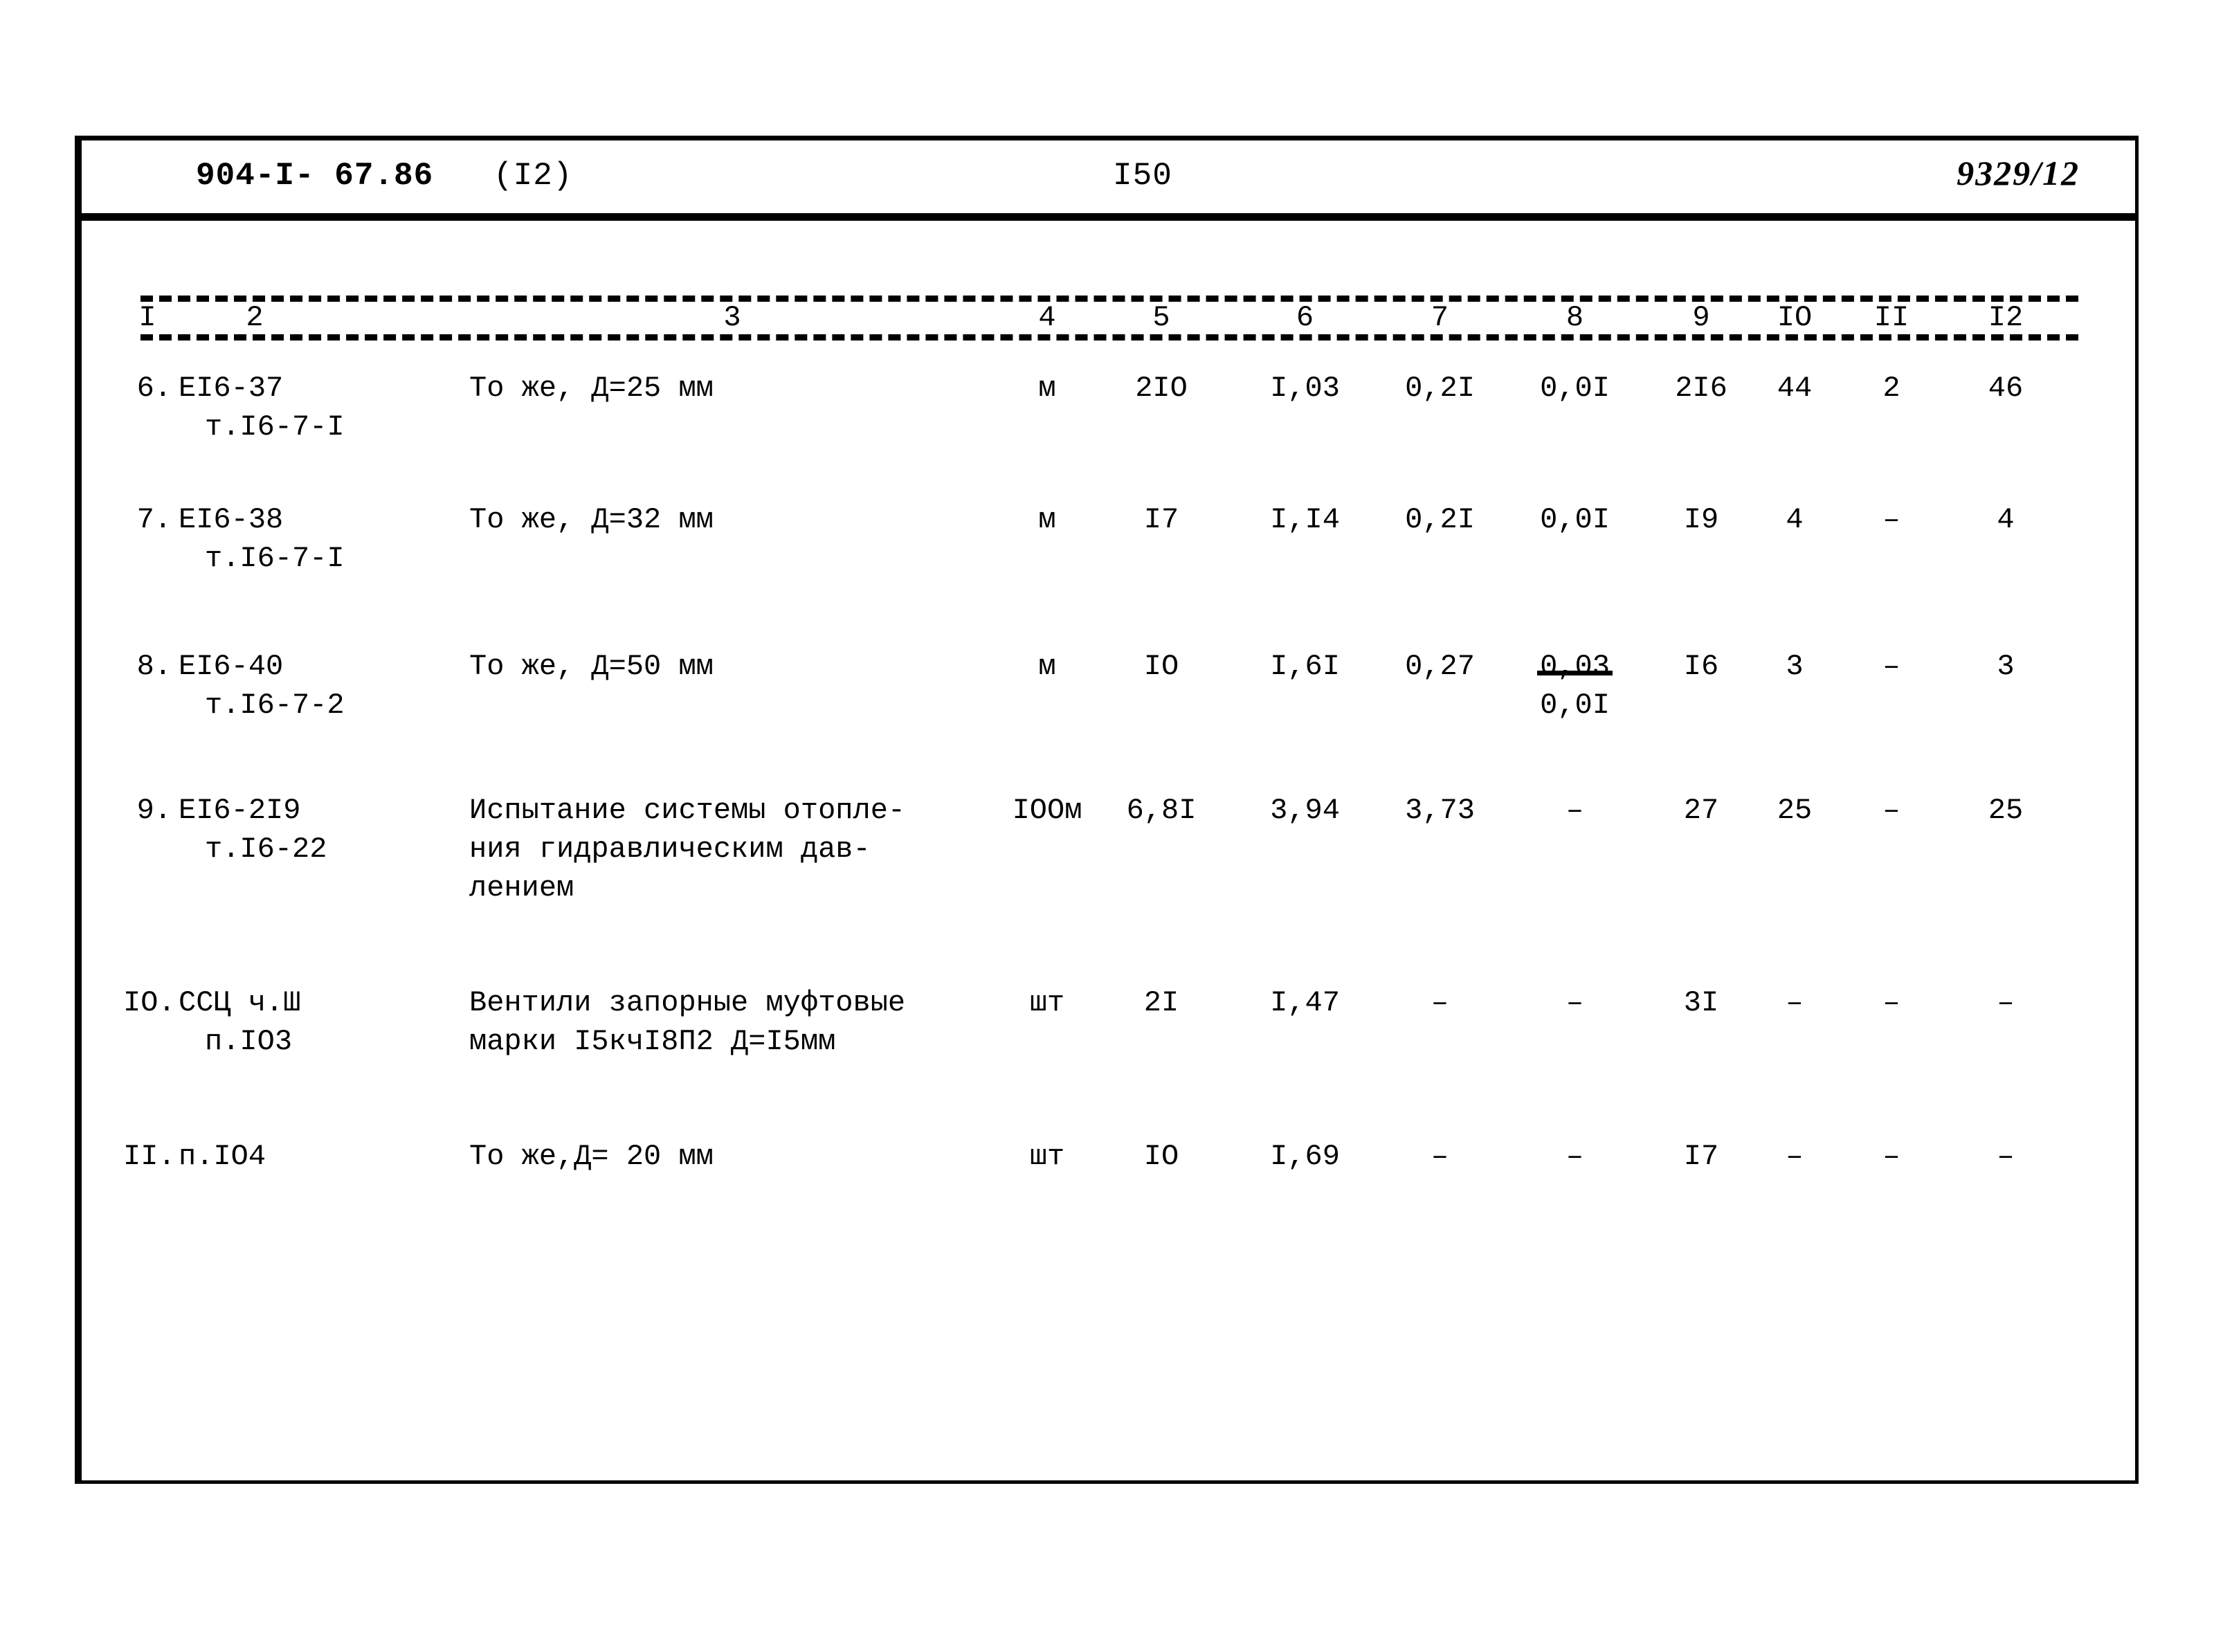  I want to click on column-number-9: 9, so click(1701, 317).